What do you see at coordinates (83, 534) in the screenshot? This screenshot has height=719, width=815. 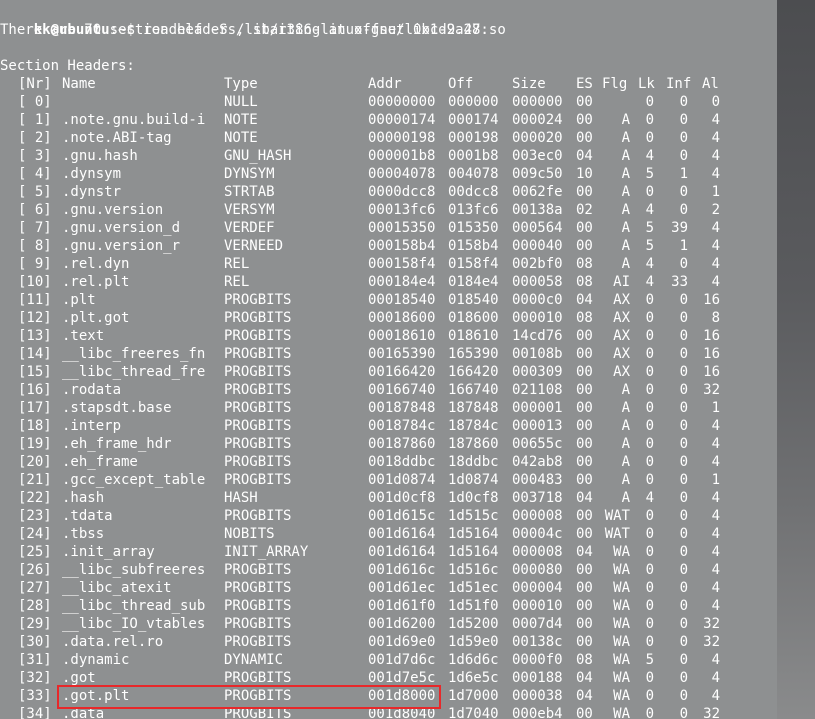 I see `cell-name: .tbss` at bounding box center [83, 534].